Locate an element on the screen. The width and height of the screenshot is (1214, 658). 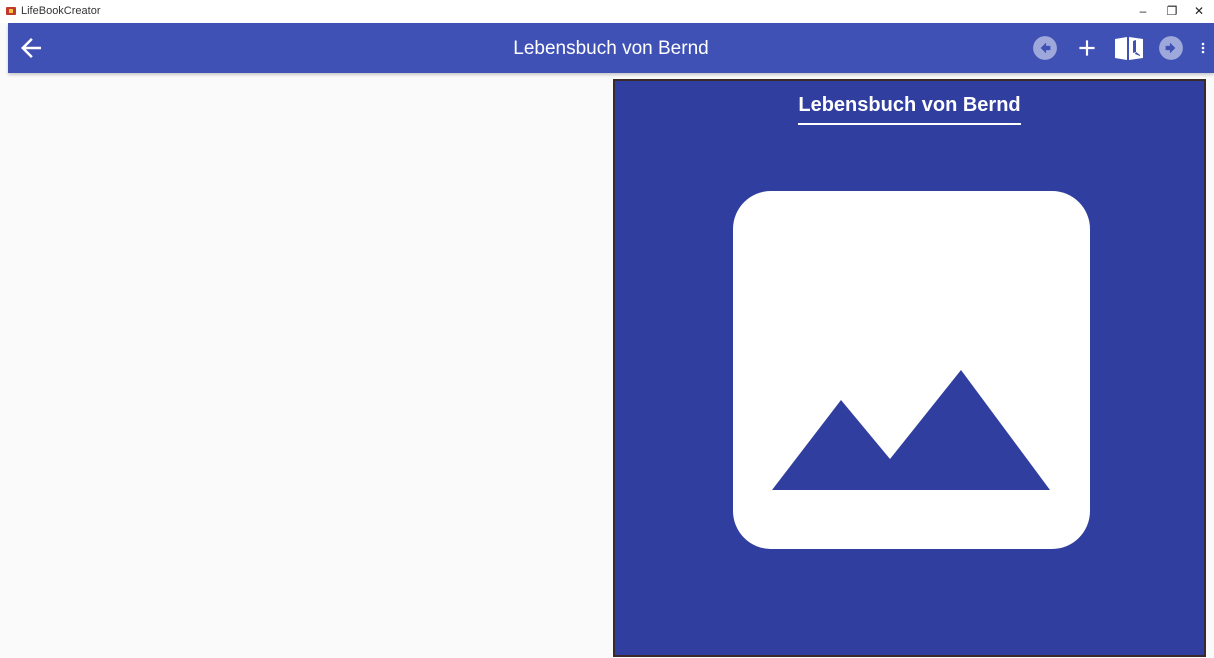
more-vert-icon is located at coordinates (1203, 48).